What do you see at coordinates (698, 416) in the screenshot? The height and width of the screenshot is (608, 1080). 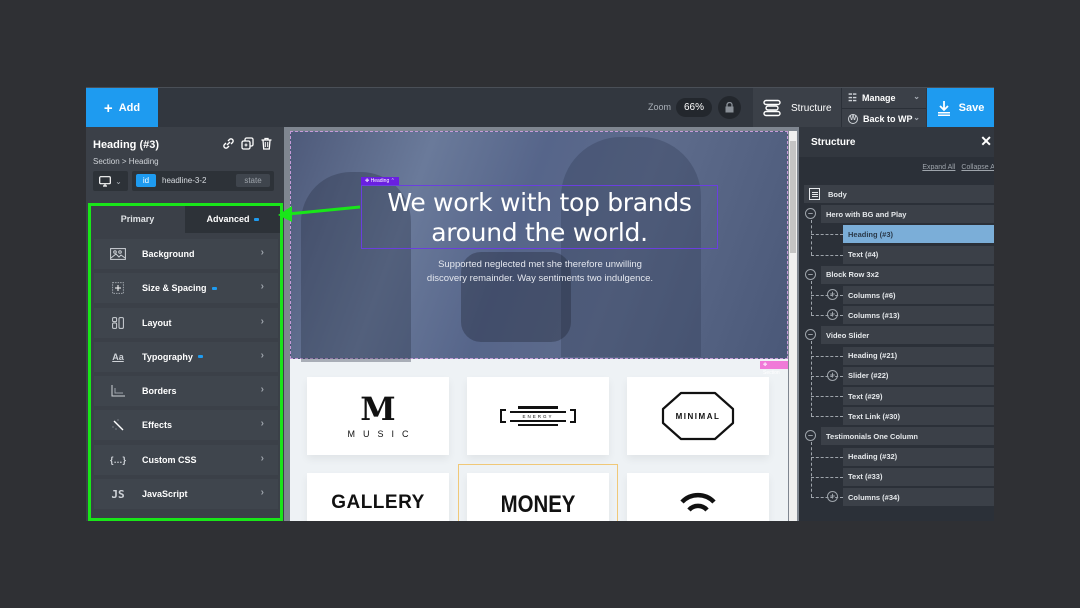 I see `logo-minimal: MINIMAL` at bounding box center [698, 416].